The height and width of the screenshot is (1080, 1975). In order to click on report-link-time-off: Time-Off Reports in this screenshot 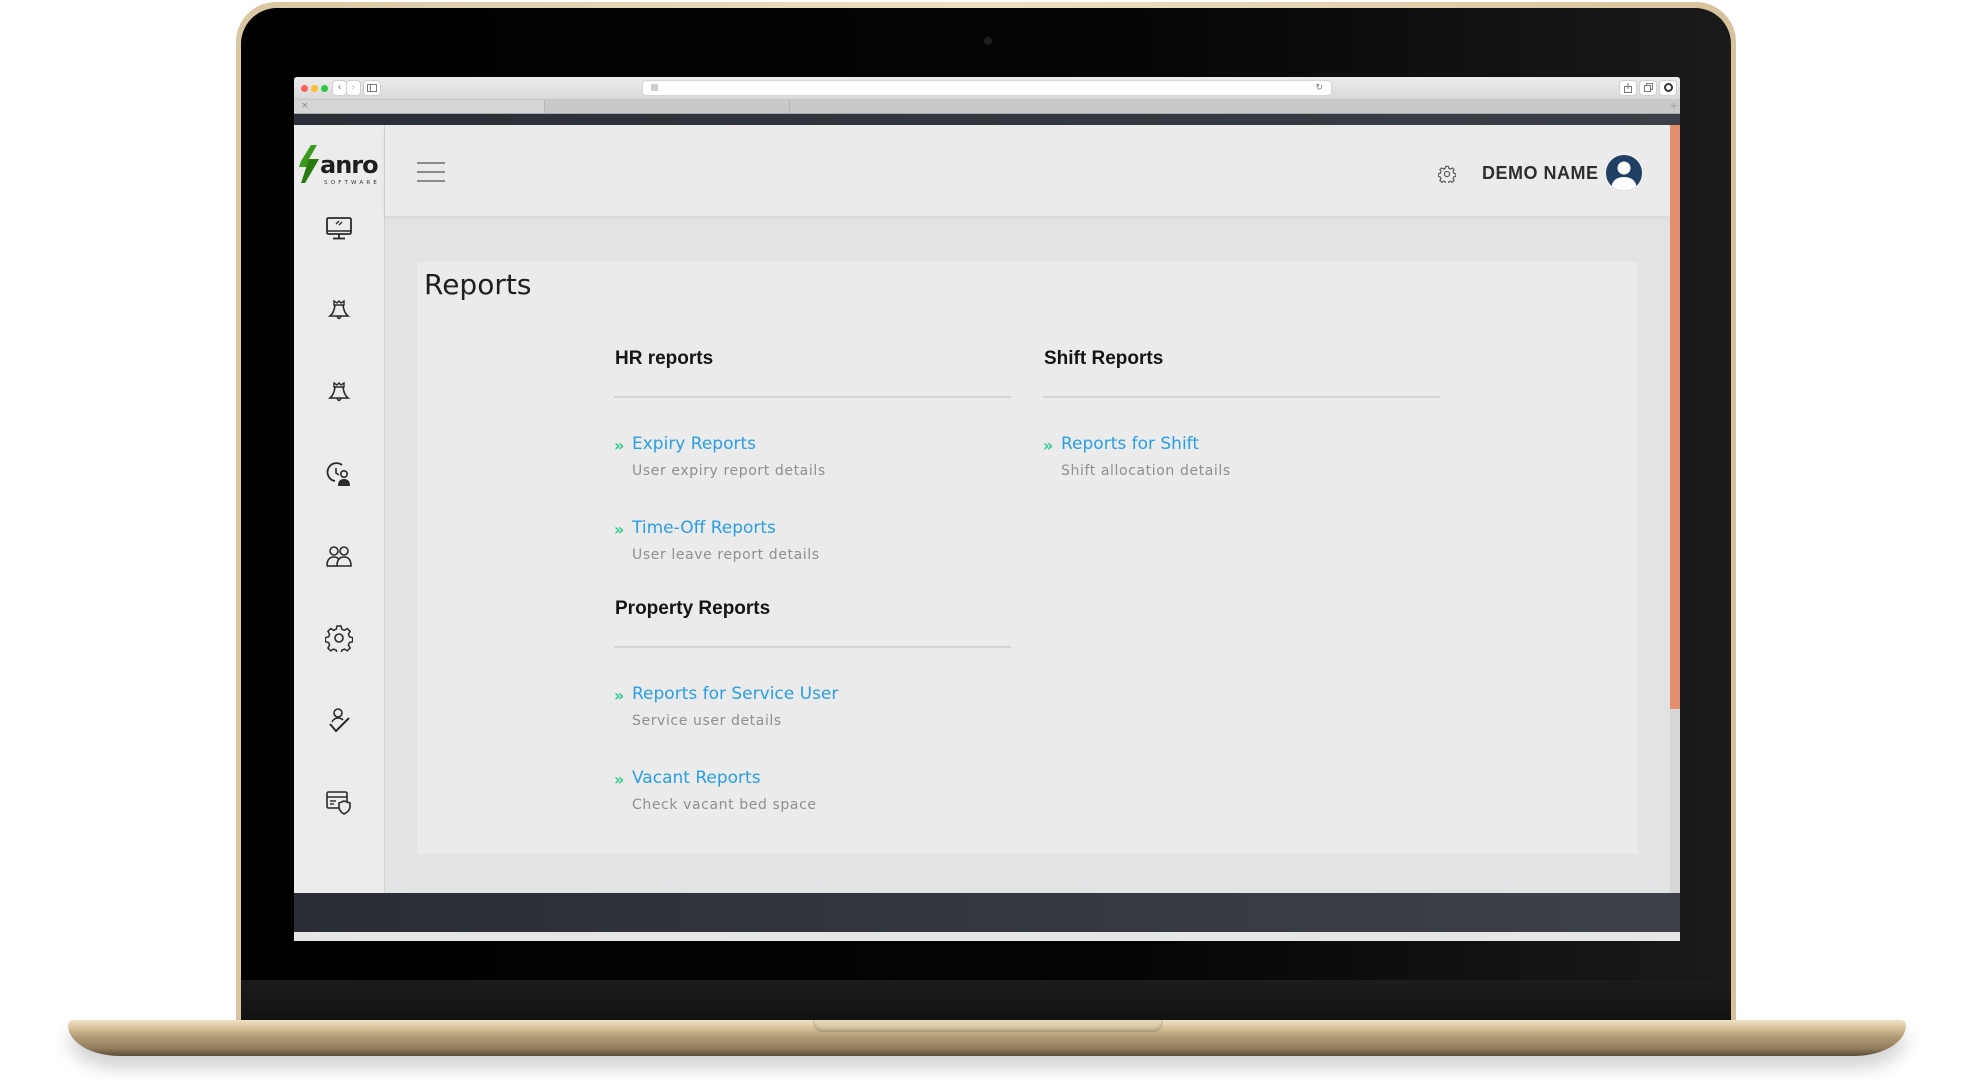, I will do `click(704, 528)`.